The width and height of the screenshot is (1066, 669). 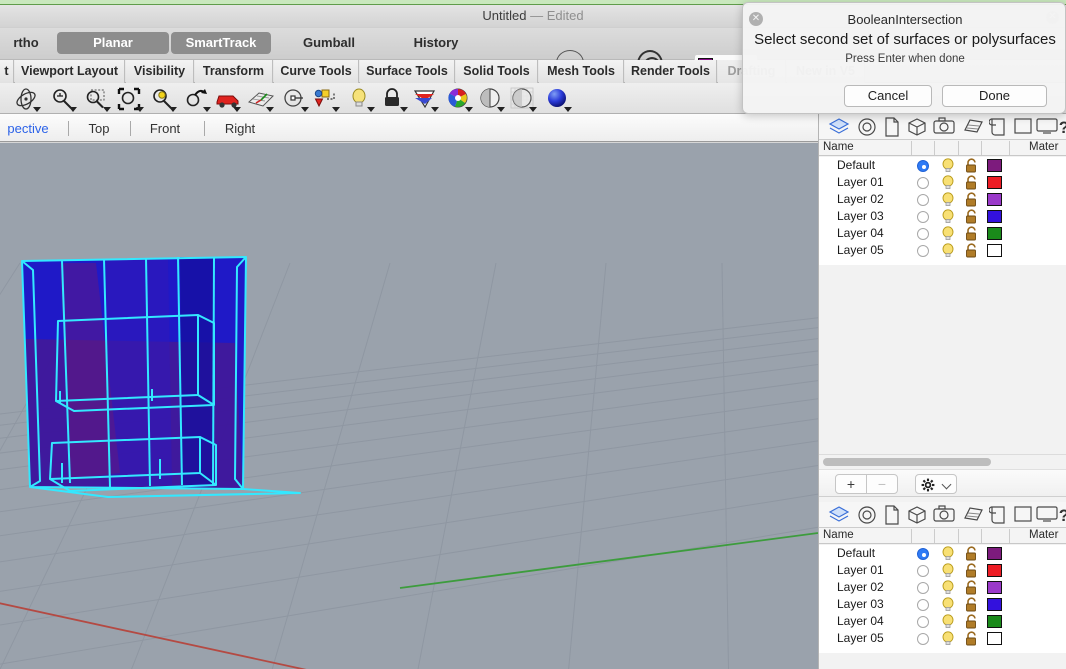 What do you see at coordinates (671, 71) in the screenshot?
I see `toolbar-tab-render-tools: Render Tools` at bounding box center [671, 71].